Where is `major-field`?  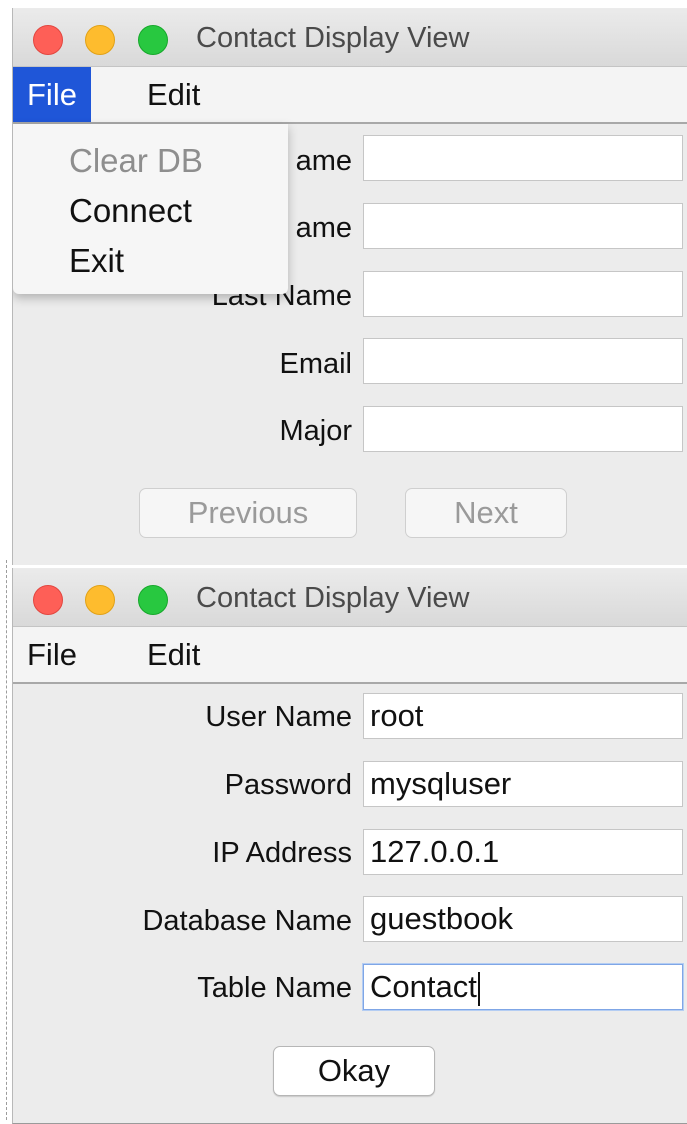 major-field is located at coordinates (523, 429).